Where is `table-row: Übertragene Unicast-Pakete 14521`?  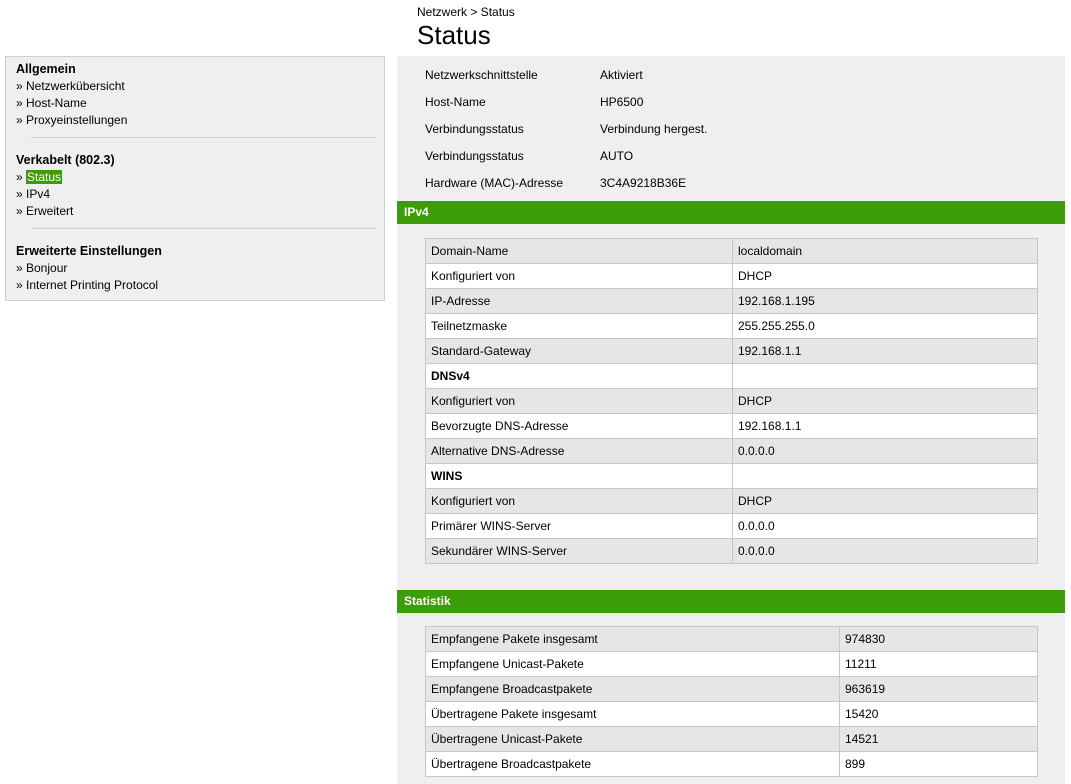
table-row: Übertragene Unicast-Pakete 14521 is located at coordinates (731, 739).